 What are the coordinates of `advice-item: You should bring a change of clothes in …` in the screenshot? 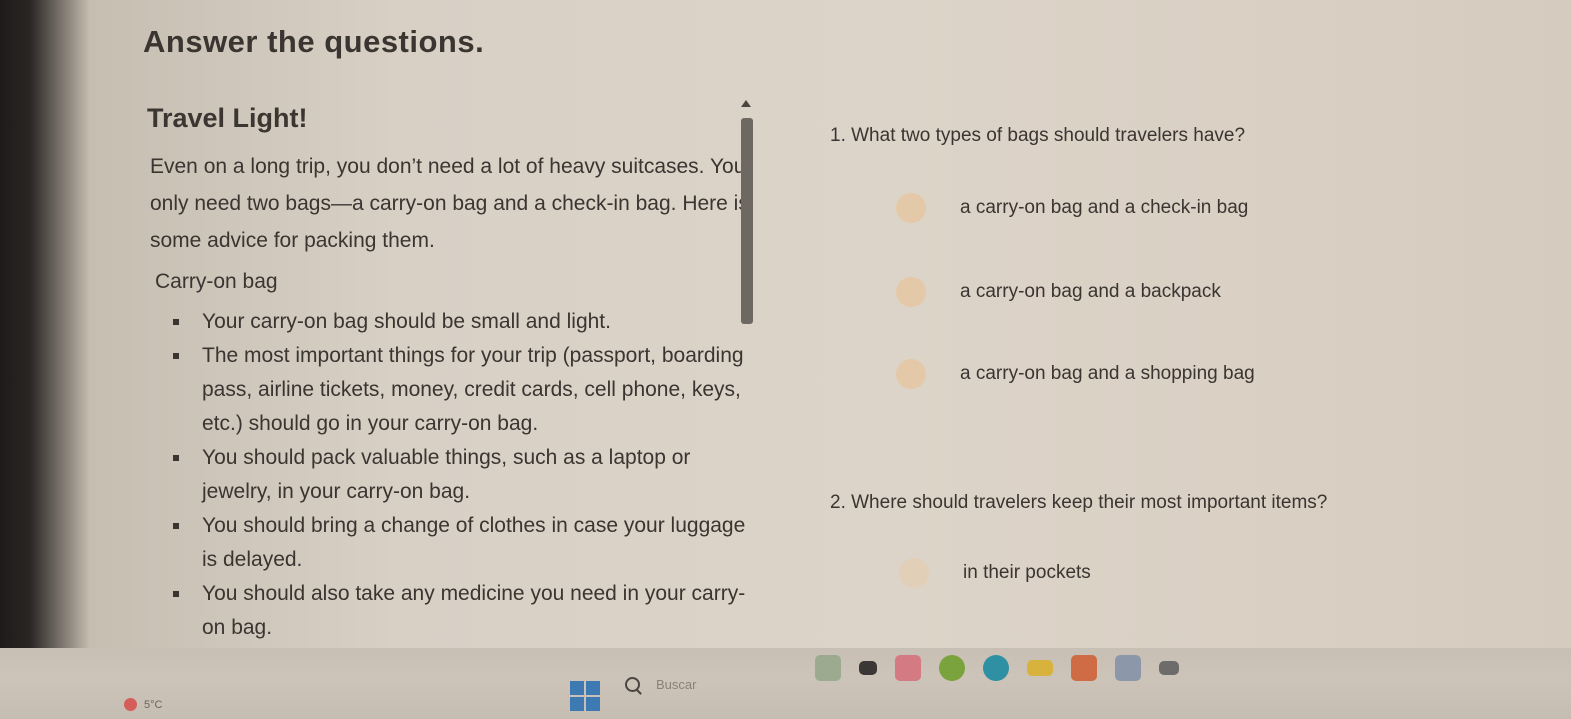 It's located at (465, 543).